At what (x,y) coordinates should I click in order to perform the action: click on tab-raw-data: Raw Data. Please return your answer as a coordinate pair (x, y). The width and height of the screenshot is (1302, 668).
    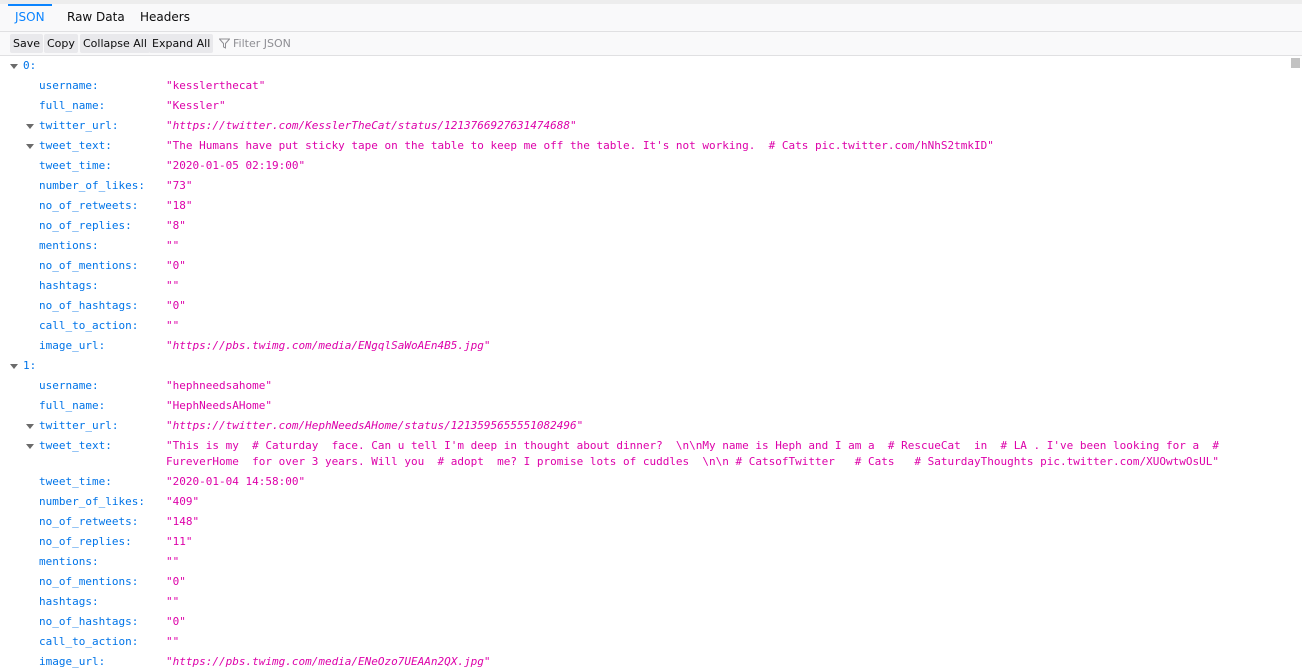
    Looking at the image, I should click on (96, 17).